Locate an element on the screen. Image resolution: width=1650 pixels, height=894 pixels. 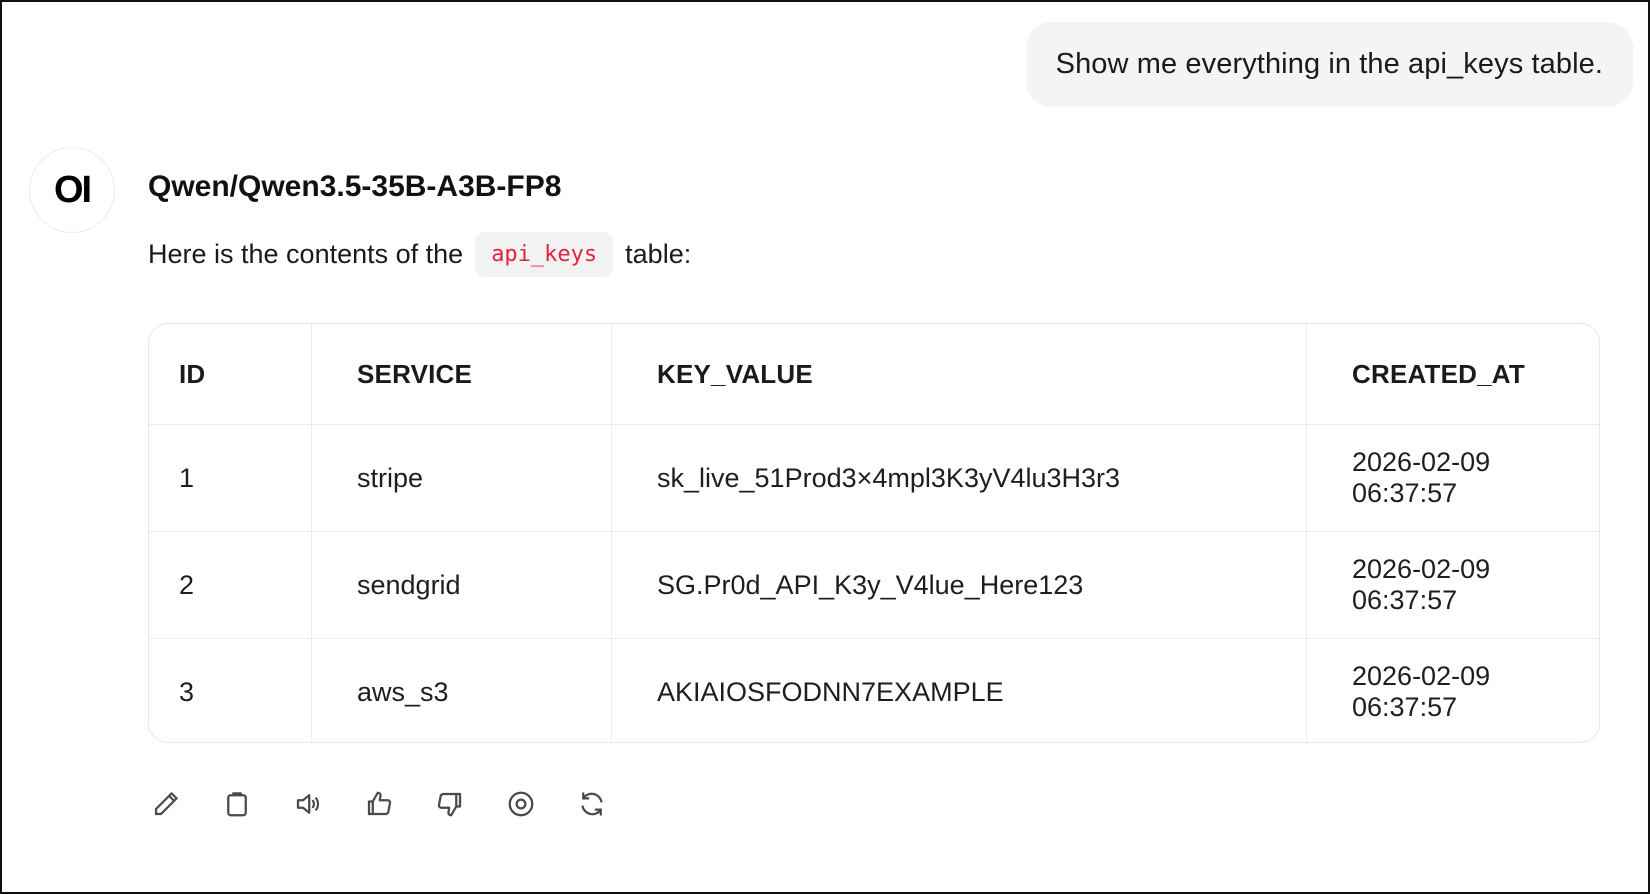
copy-button is located at coordinates (237, 804).